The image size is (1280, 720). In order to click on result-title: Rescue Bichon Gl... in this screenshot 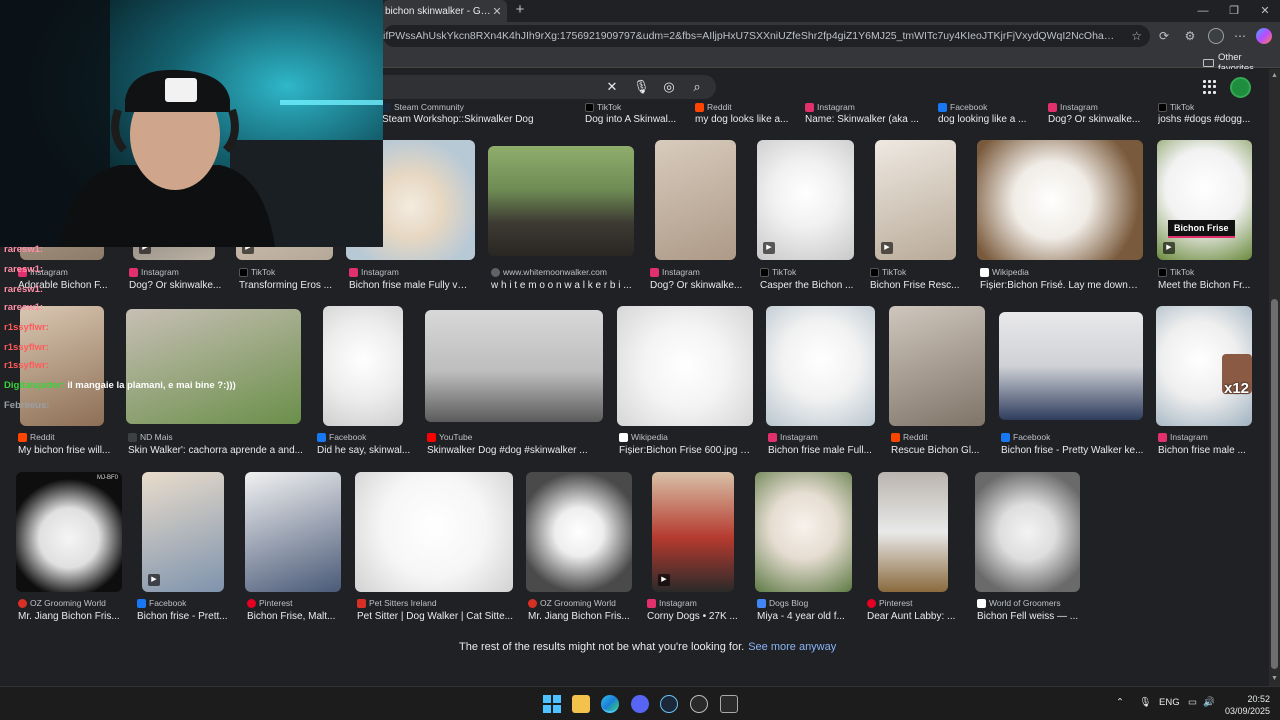, I will do `click(940, 450)`.